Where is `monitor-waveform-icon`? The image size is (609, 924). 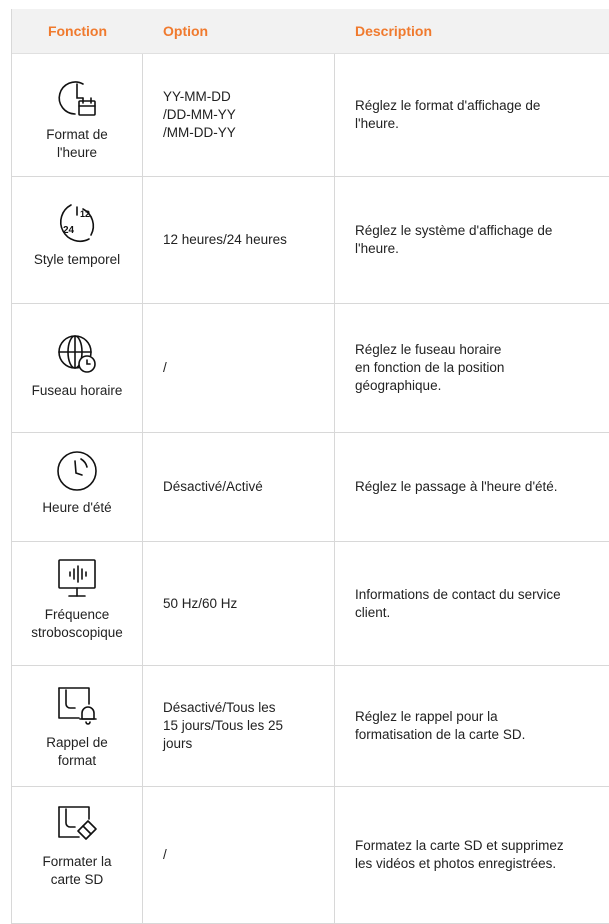
monitor-waveform-icon is located at coordinates (77, 579).